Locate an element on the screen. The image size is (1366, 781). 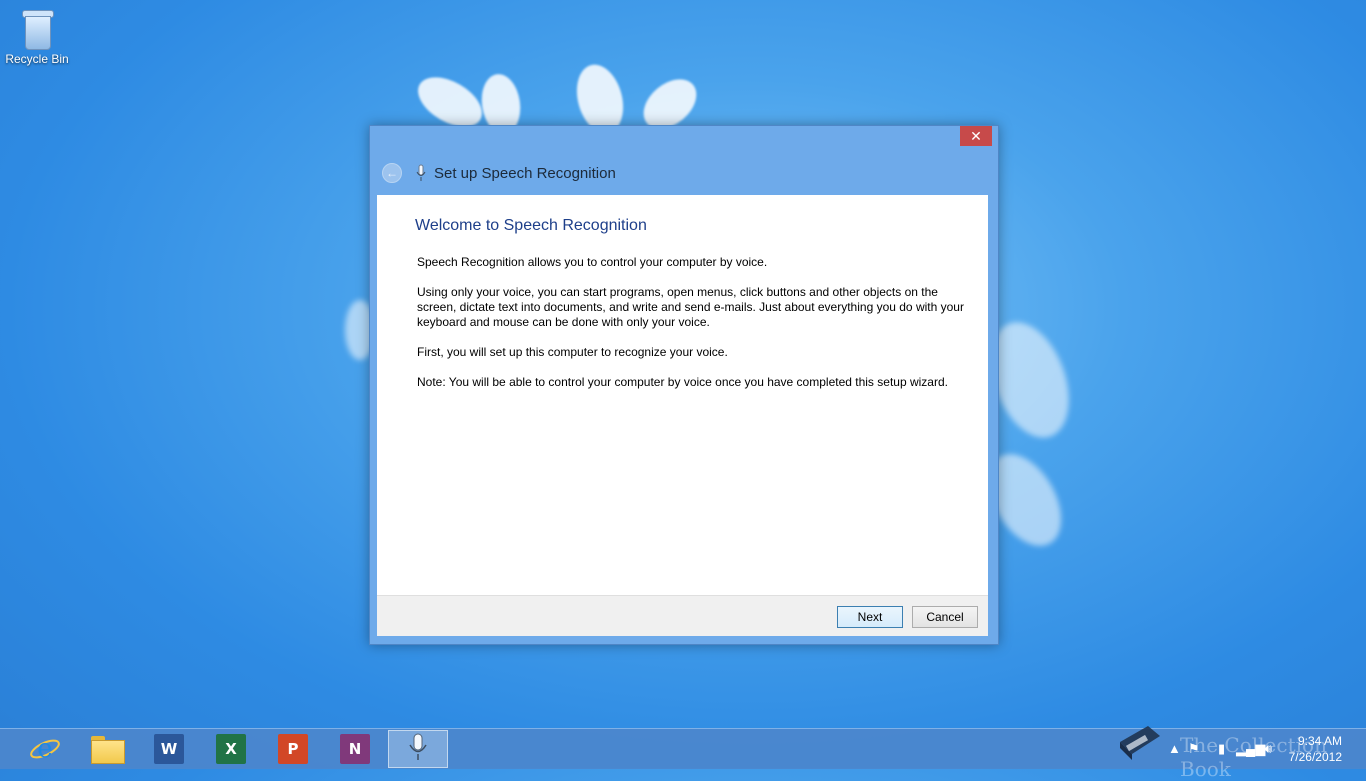
taskbar-word: W is located at coordinates (169, 749).